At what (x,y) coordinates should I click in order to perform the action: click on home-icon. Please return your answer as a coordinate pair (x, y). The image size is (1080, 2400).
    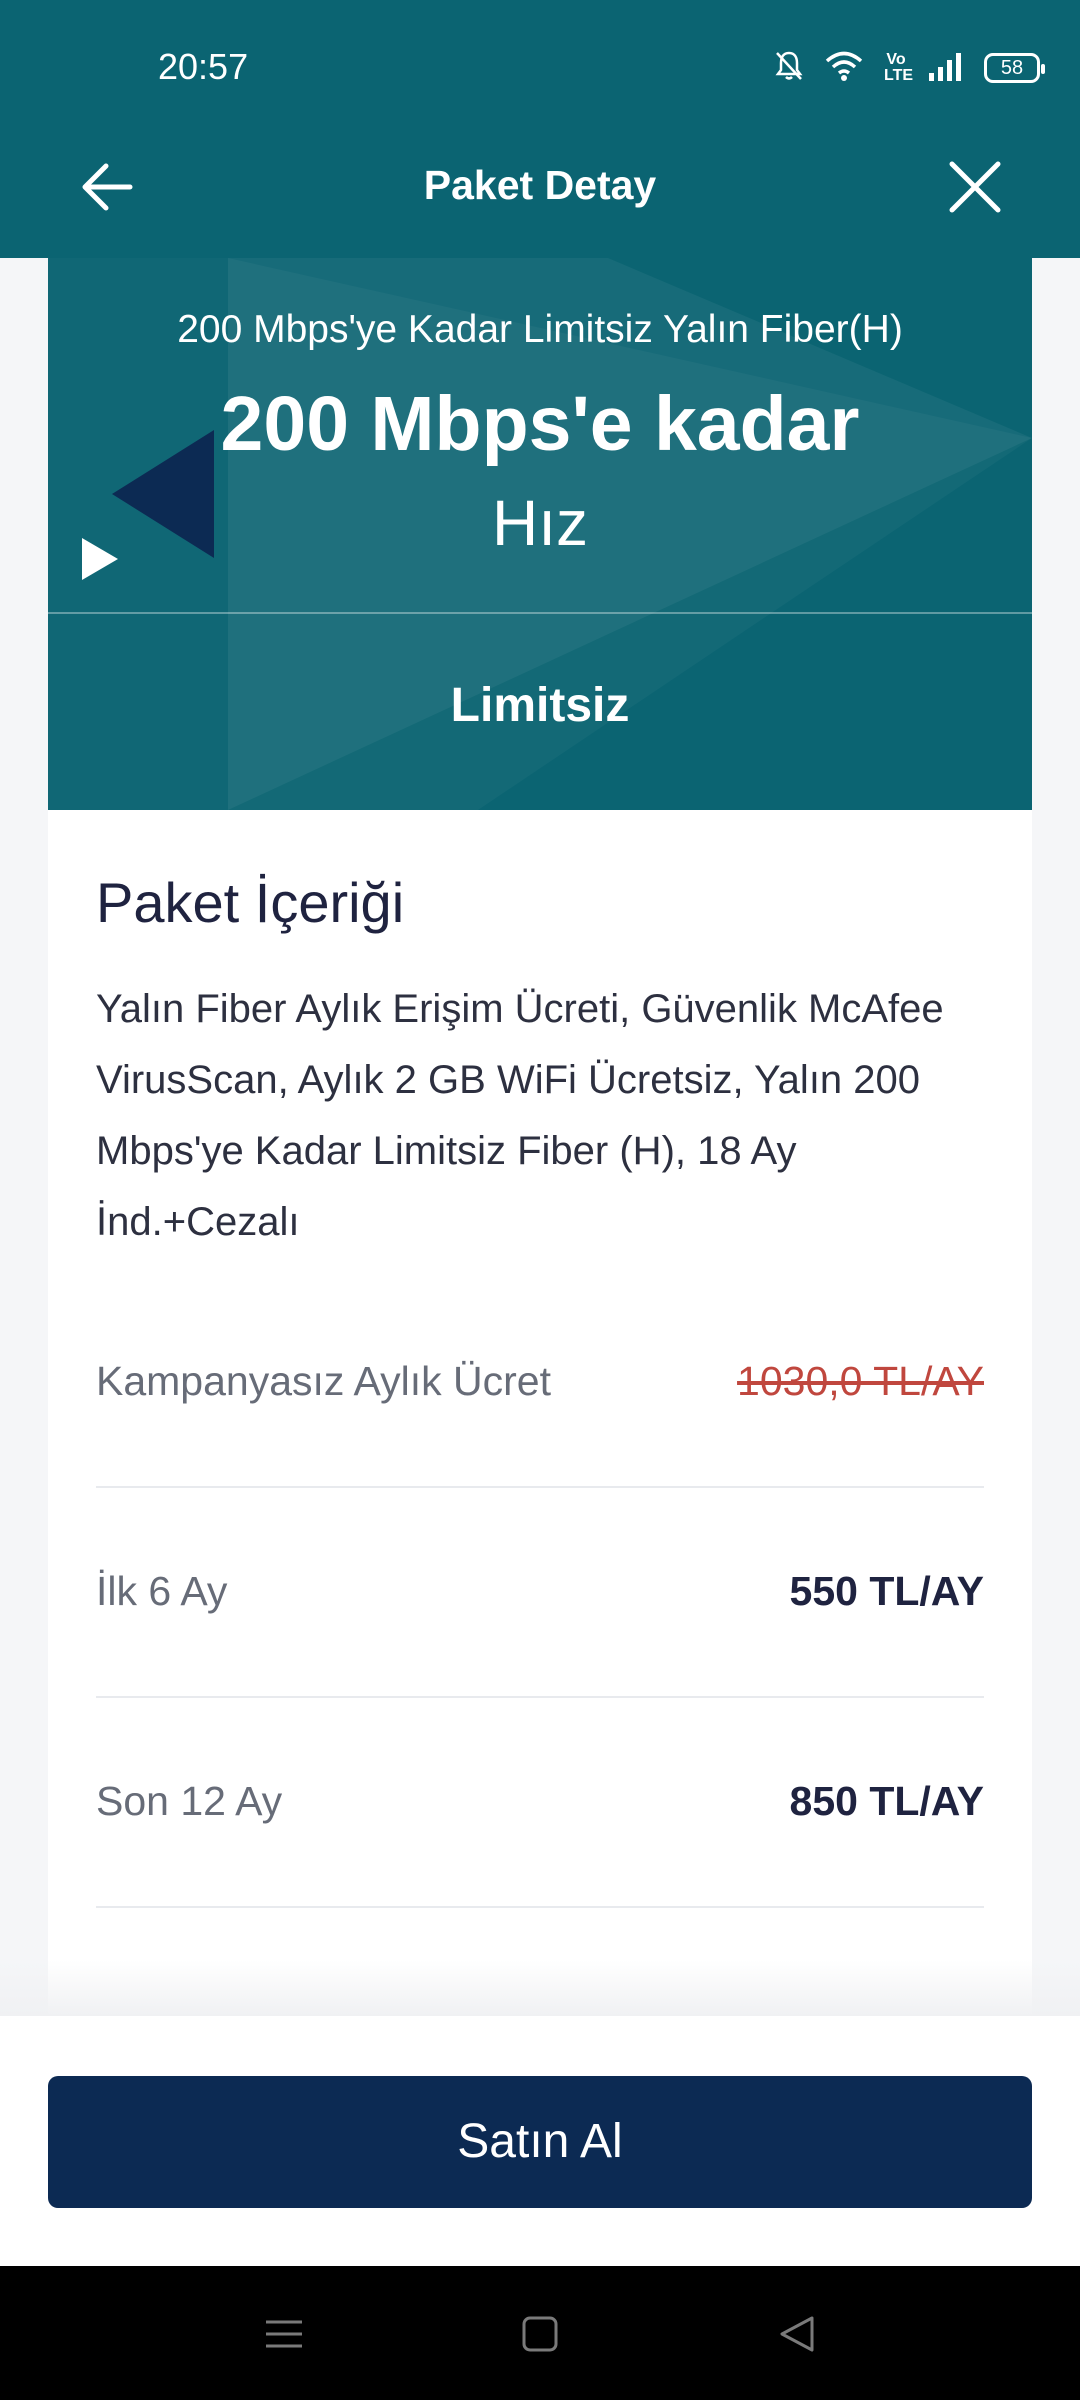
    Looking at the image, I should click on (540, 2334).